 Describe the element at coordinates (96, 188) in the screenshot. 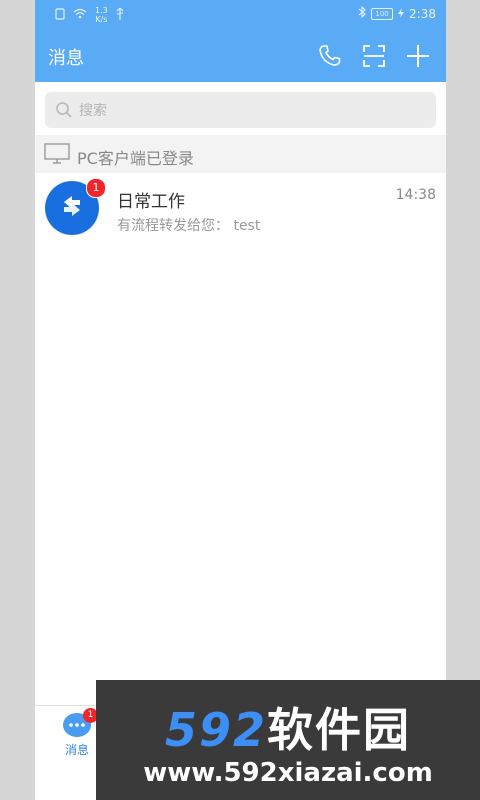

I see `unread-badge: 1` at that location.